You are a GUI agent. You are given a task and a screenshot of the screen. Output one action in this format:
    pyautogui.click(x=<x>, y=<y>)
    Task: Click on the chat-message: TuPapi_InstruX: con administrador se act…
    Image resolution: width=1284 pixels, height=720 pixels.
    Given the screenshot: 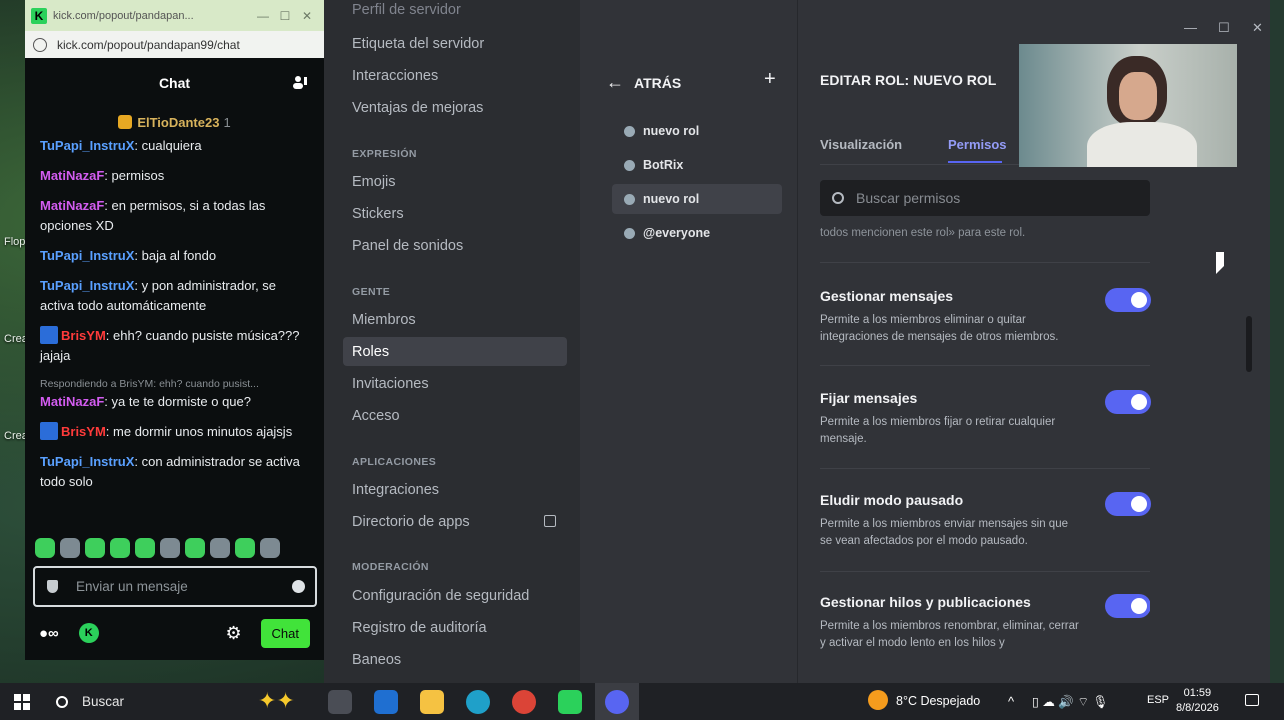 What is the action you would take?
    pyautogui.click(x=174, y=472)
    